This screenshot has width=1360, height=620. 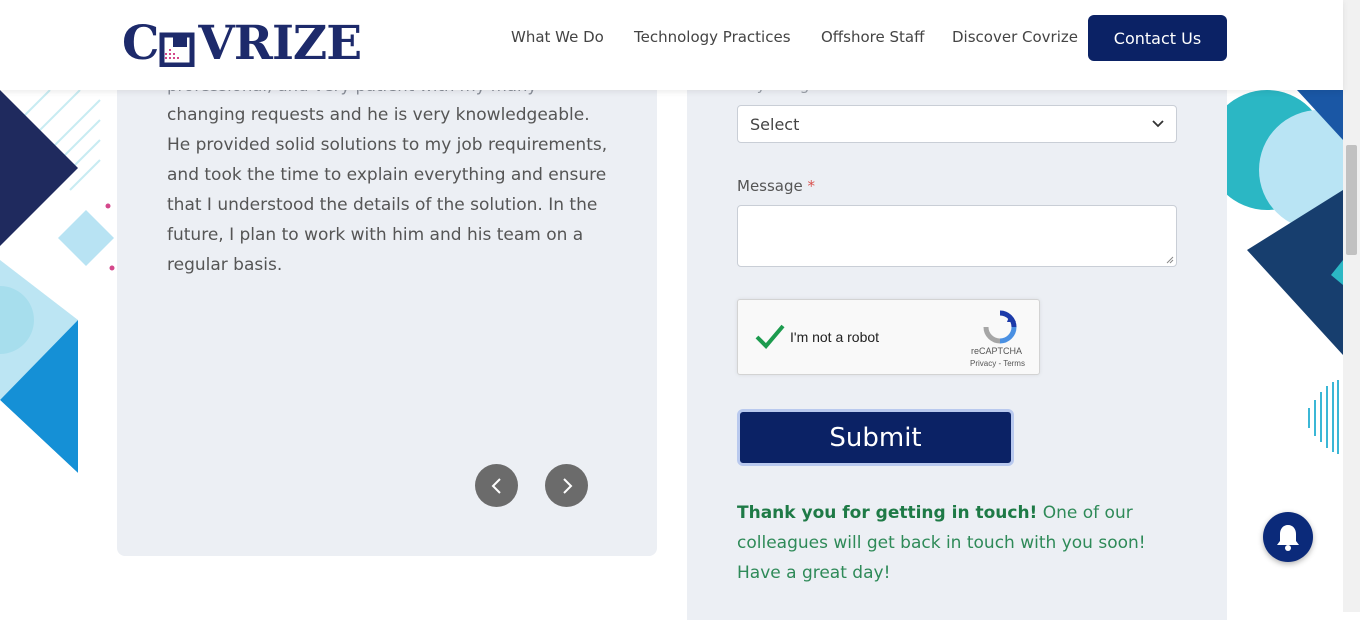 I want to click on decorative-shapes-right, so click(x=1285, y=280).